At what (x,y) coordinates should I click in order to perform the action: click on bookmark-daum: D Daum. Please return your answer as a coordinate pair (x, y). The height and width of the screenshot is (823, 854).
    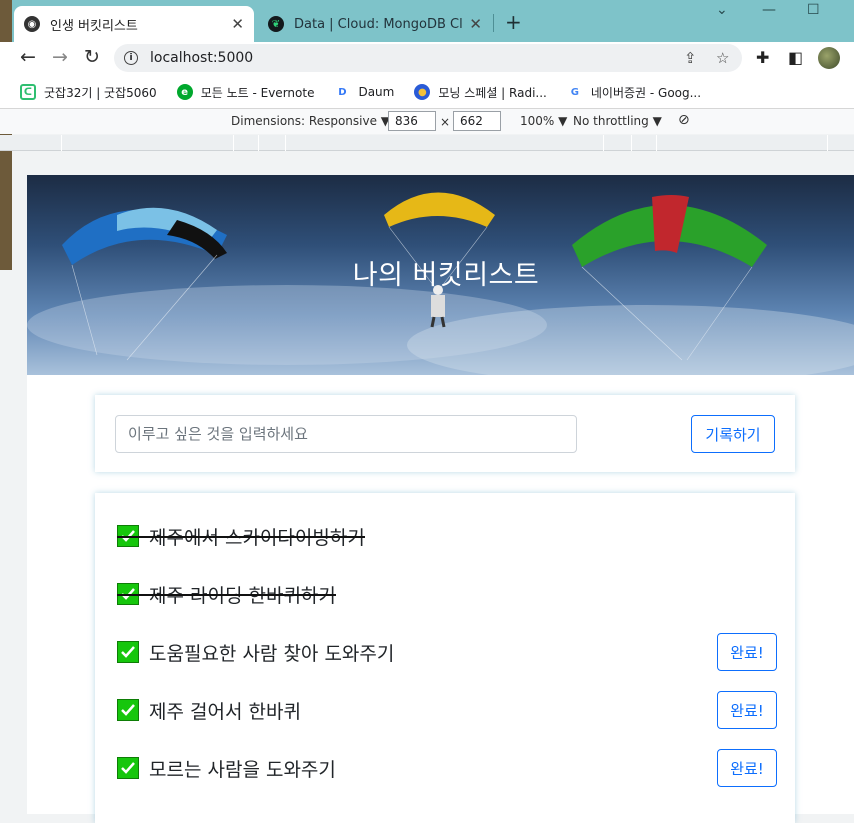
    Looking at the image, I should click on (364, 92).